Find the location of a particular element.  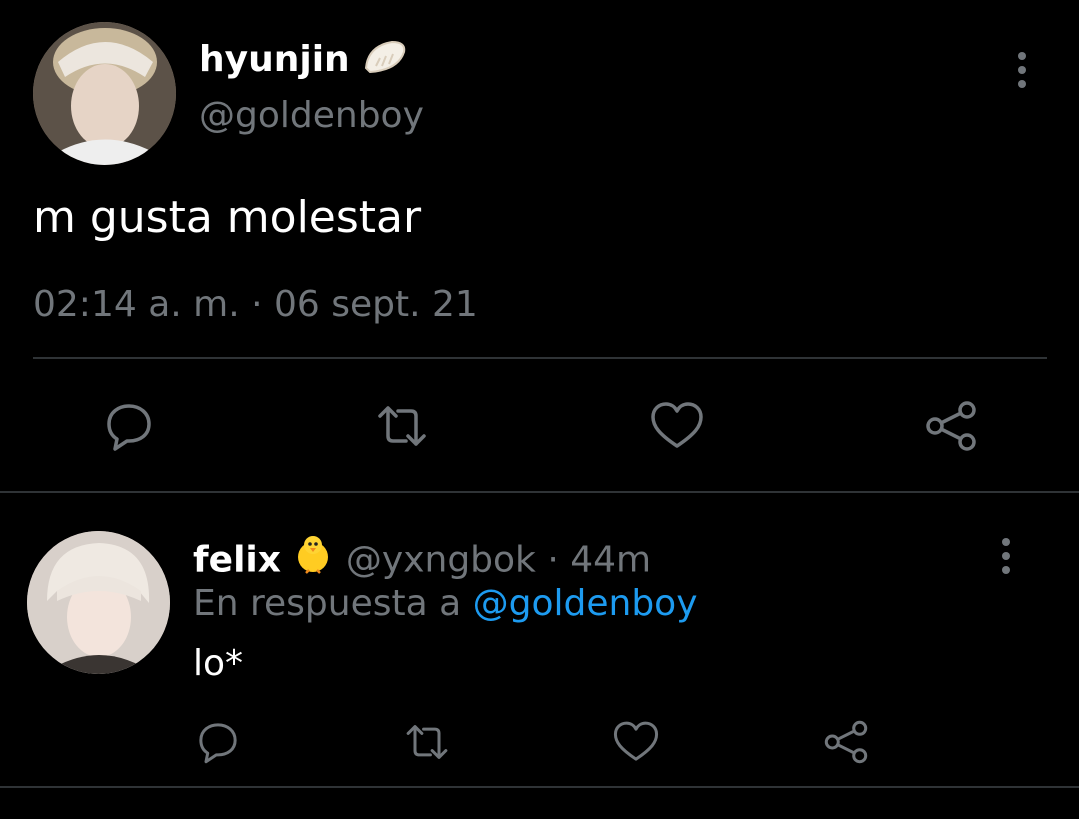

replying-to-handle: @goldenboy is located at coordinates (585, 603).